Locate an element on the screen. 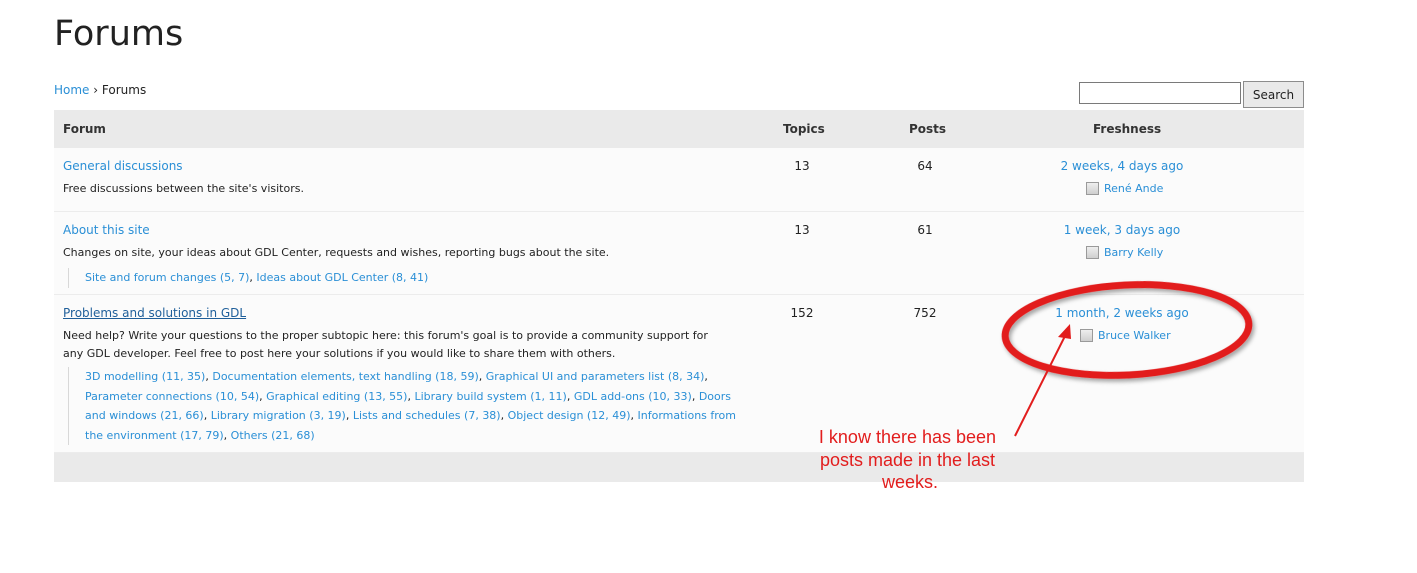  header-forum: Forum is located at coordinates (84, 129).